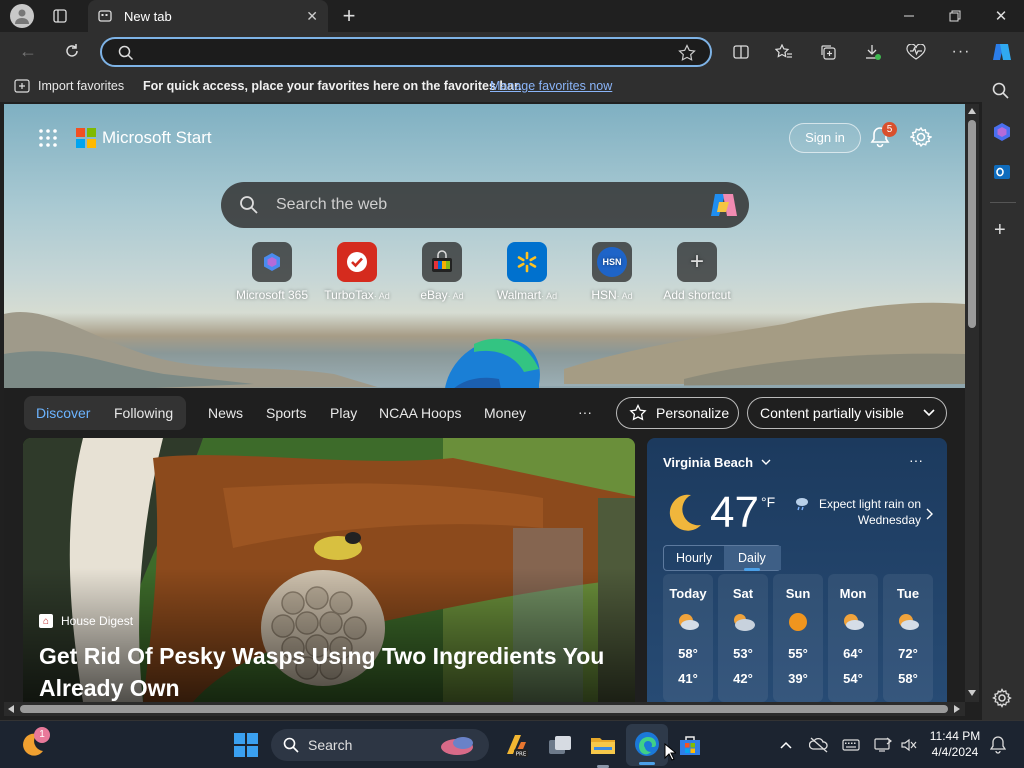 This screenshot has height=768, width=1024. What do you see at coordinates (1001, 91) in the screenshot?
I see `search-icon` at bounding box center [1001, 91].